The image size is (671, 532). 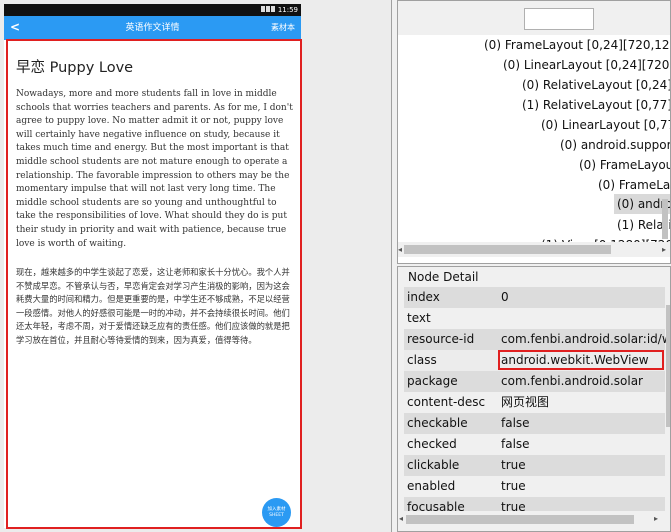 I want to click on signal-icon, so click(x=270, y=9).